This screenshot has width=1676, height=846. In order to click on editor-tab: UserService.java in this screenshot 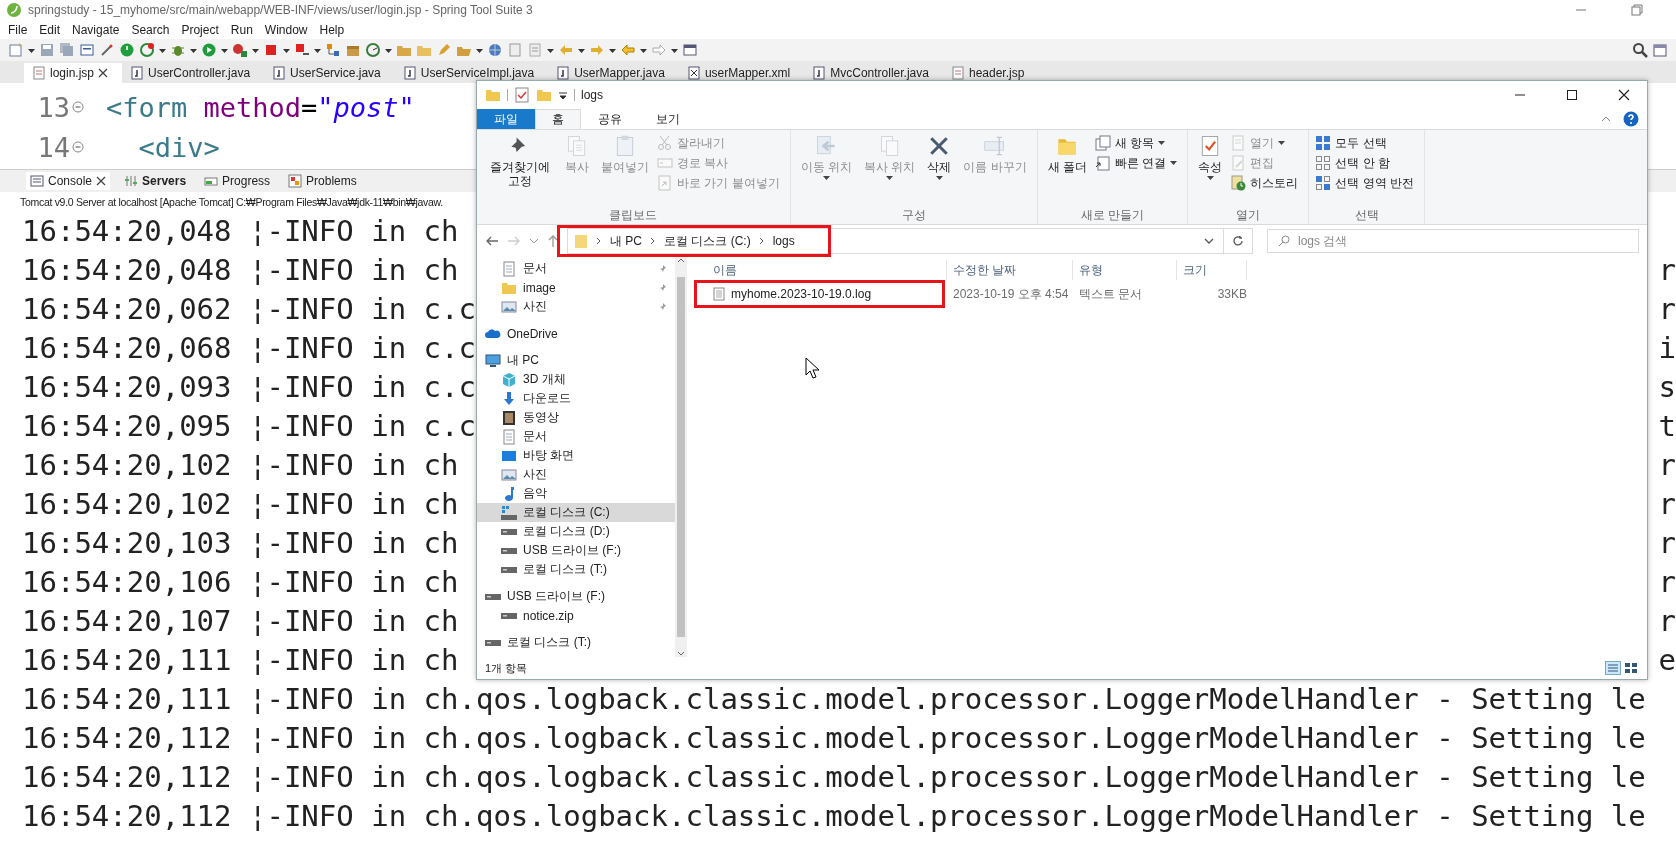, I will do `click(329, 73)`.